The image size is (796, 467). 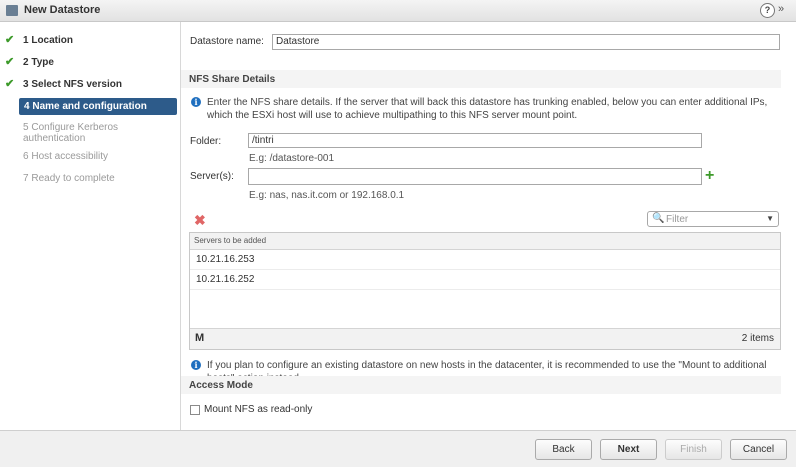 What do you see at coordinates (481, 385) in the screenshot?
I see `access-mode-header: Access Mode` at bounding box center [481, 385].